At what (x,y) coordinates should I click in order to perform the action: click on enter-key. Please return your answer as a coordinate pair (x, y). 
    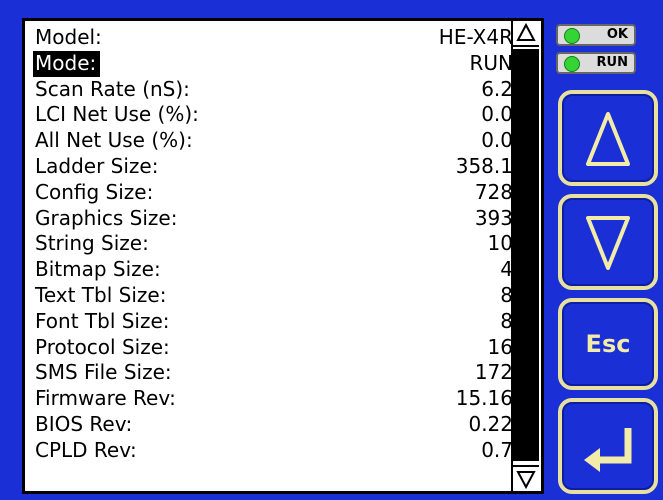
    Looking at the image, I should click on (608, 446).